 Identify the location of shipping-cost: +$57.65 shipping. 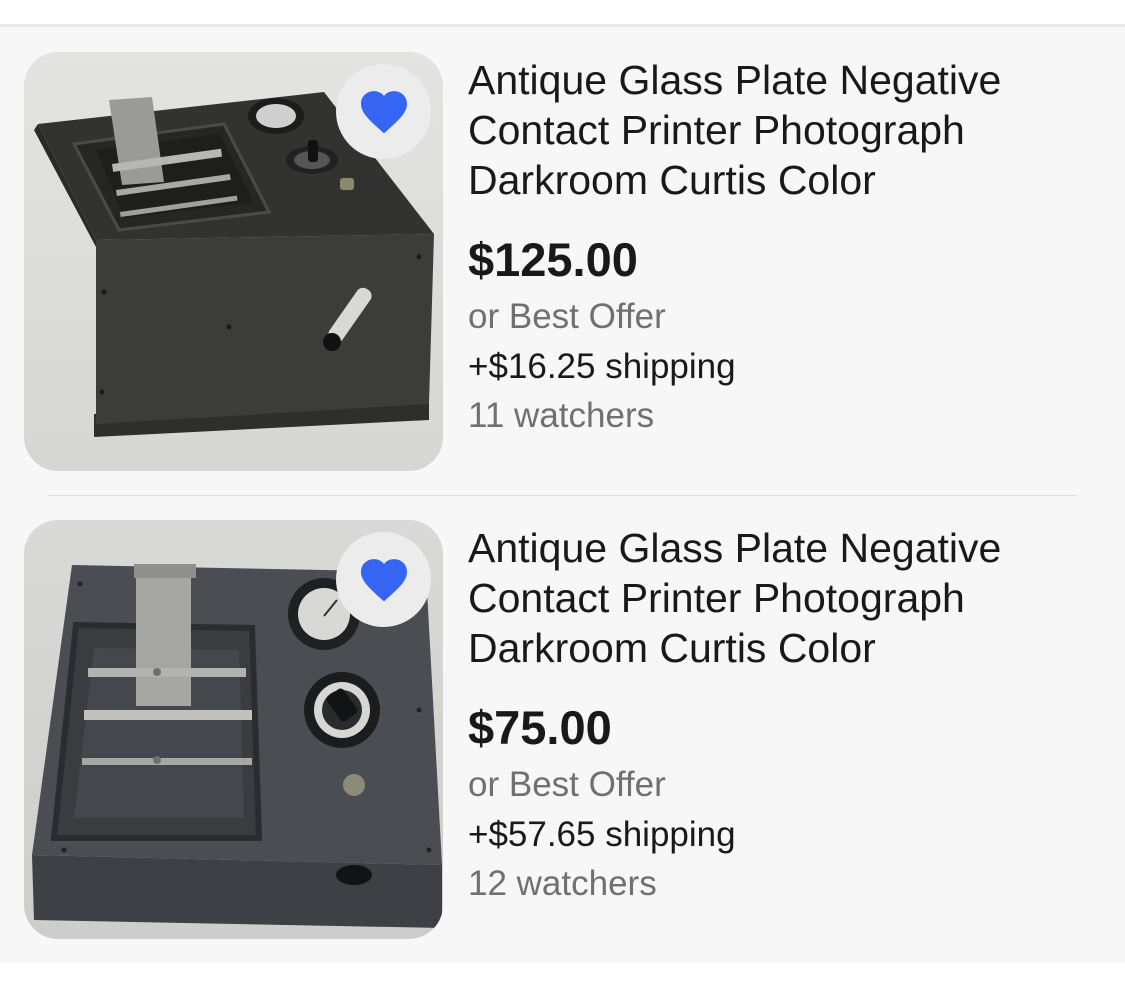
(602, 834).